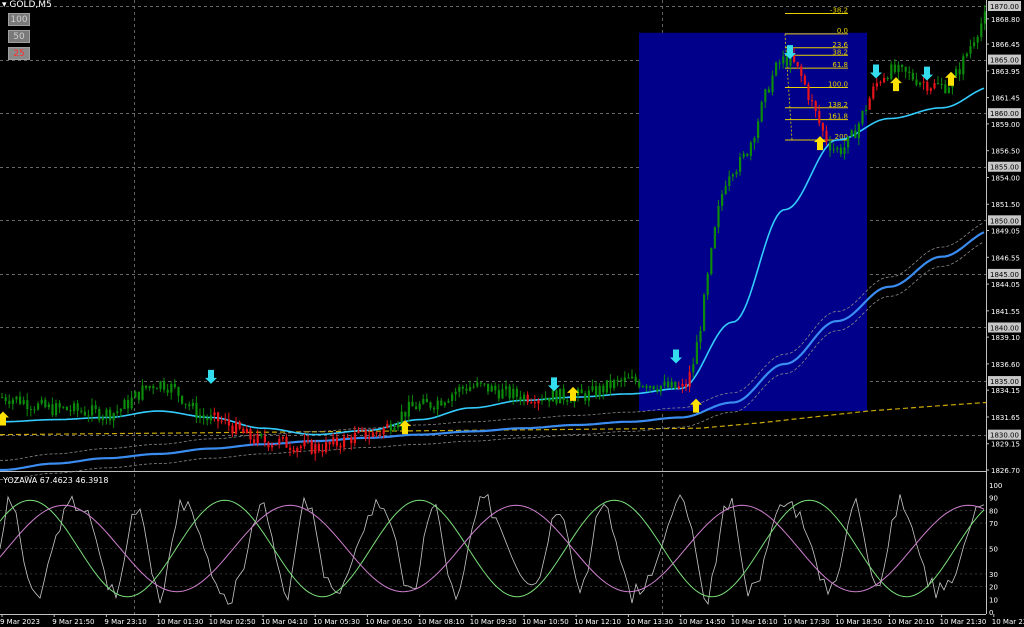 The image size is (1024, 627). Describe the element at coordinates (995, 486) in the screenshot. I see `oscillator-level-label: 100` at that location.